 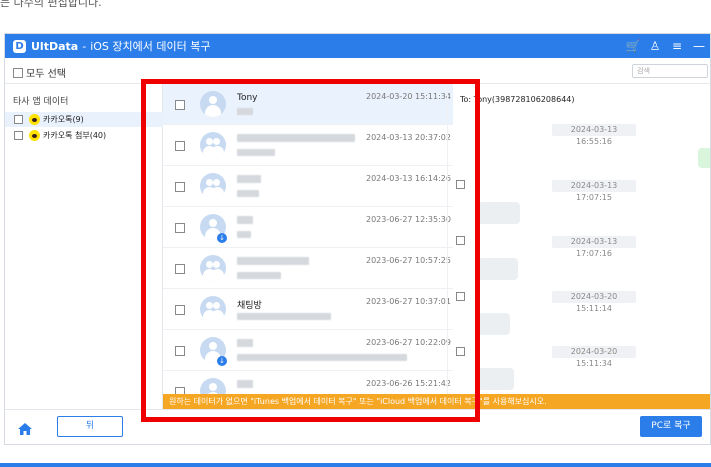 I want to click on chat-item: 채팅방 2023-06-27 10:37:01, so click(x=308, y=309).